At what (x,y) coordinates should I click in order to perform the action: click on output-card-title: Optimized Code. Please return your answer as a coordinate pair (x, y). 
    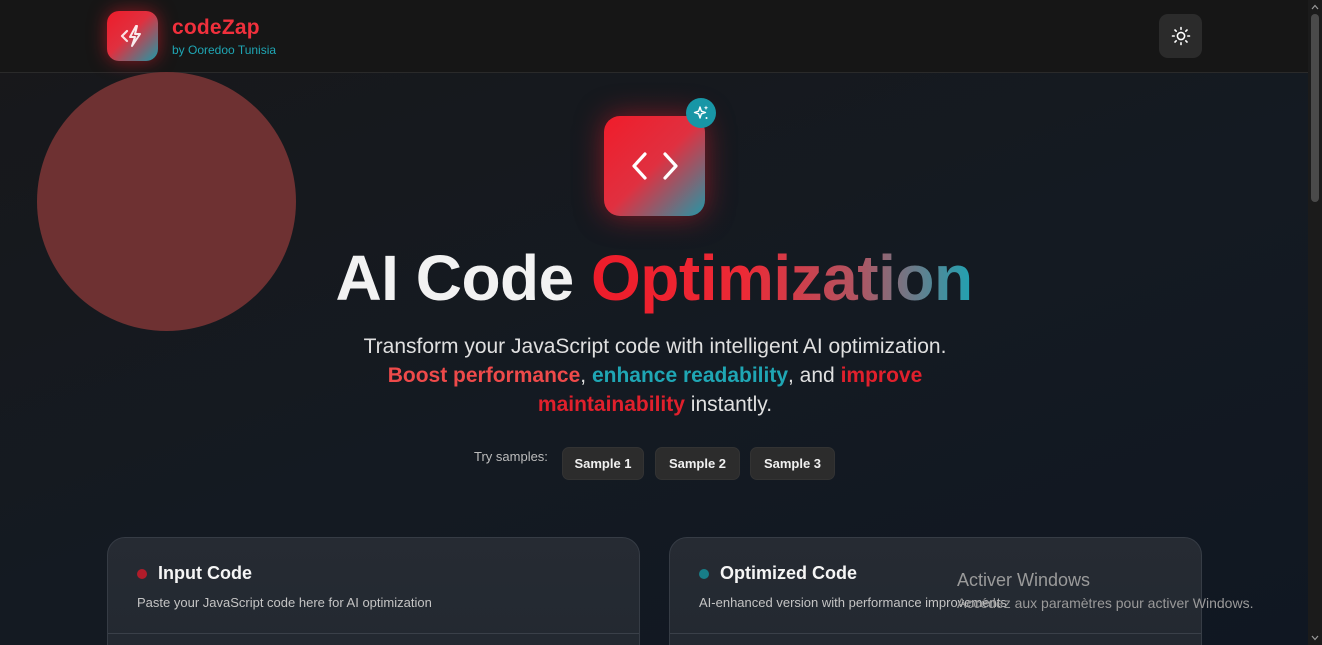
    Looking at the image, I should click on (789, 573).